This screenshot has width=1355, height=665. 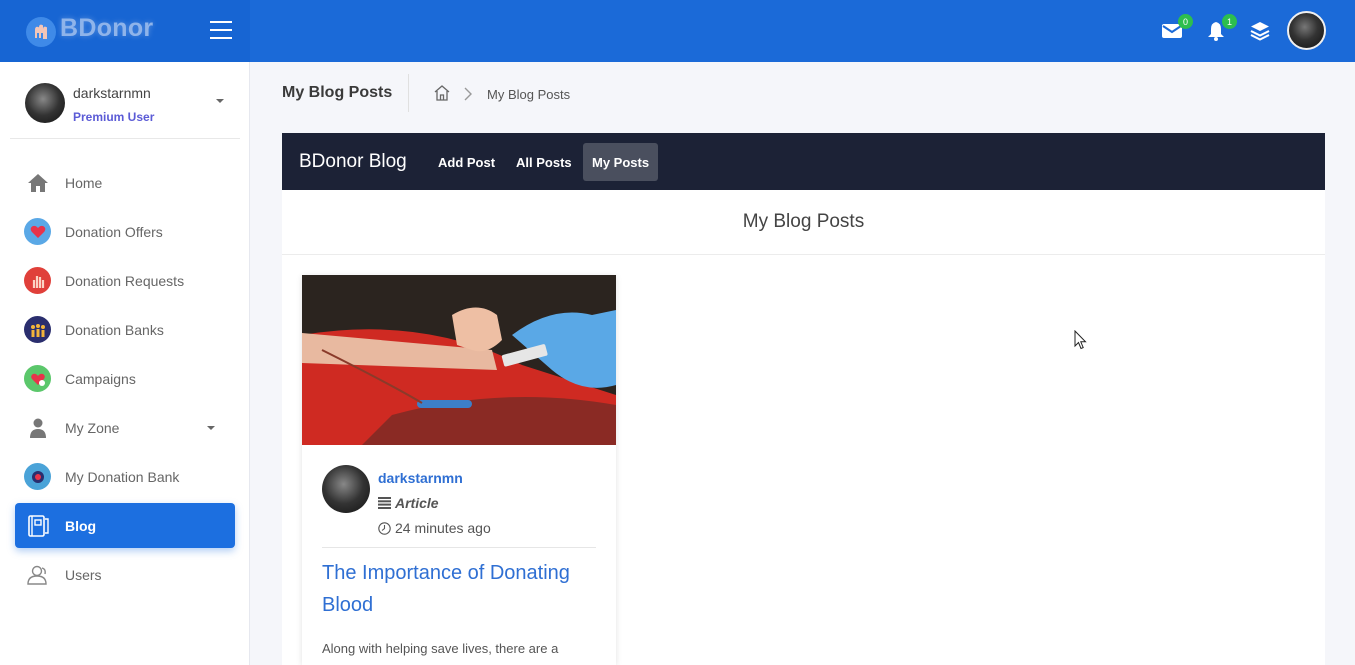 I want to click on sidebar-item-label: Donation Offers, so click(x=114, y=231).